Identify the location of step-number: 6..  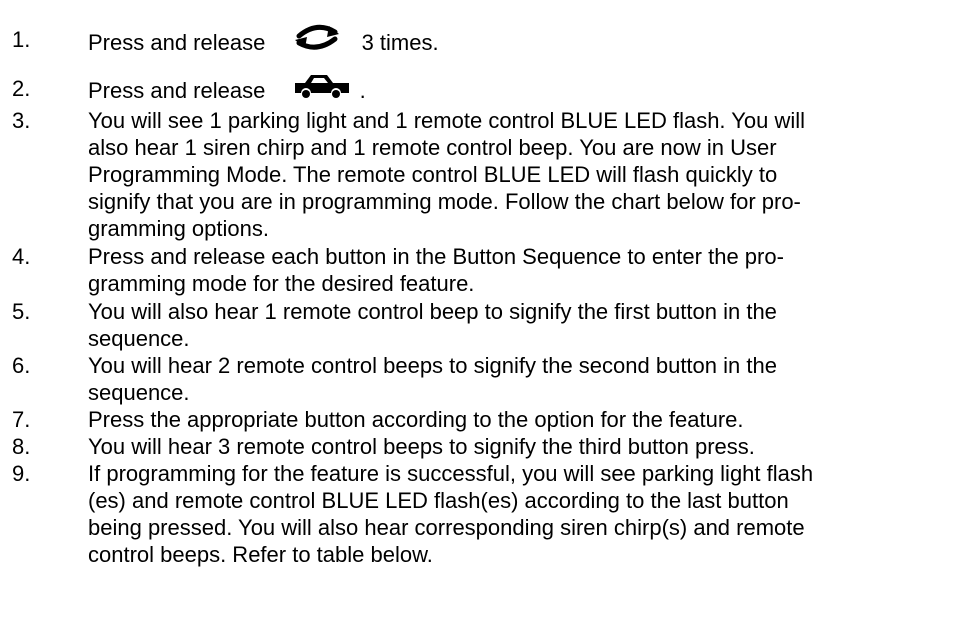
(21, 365).